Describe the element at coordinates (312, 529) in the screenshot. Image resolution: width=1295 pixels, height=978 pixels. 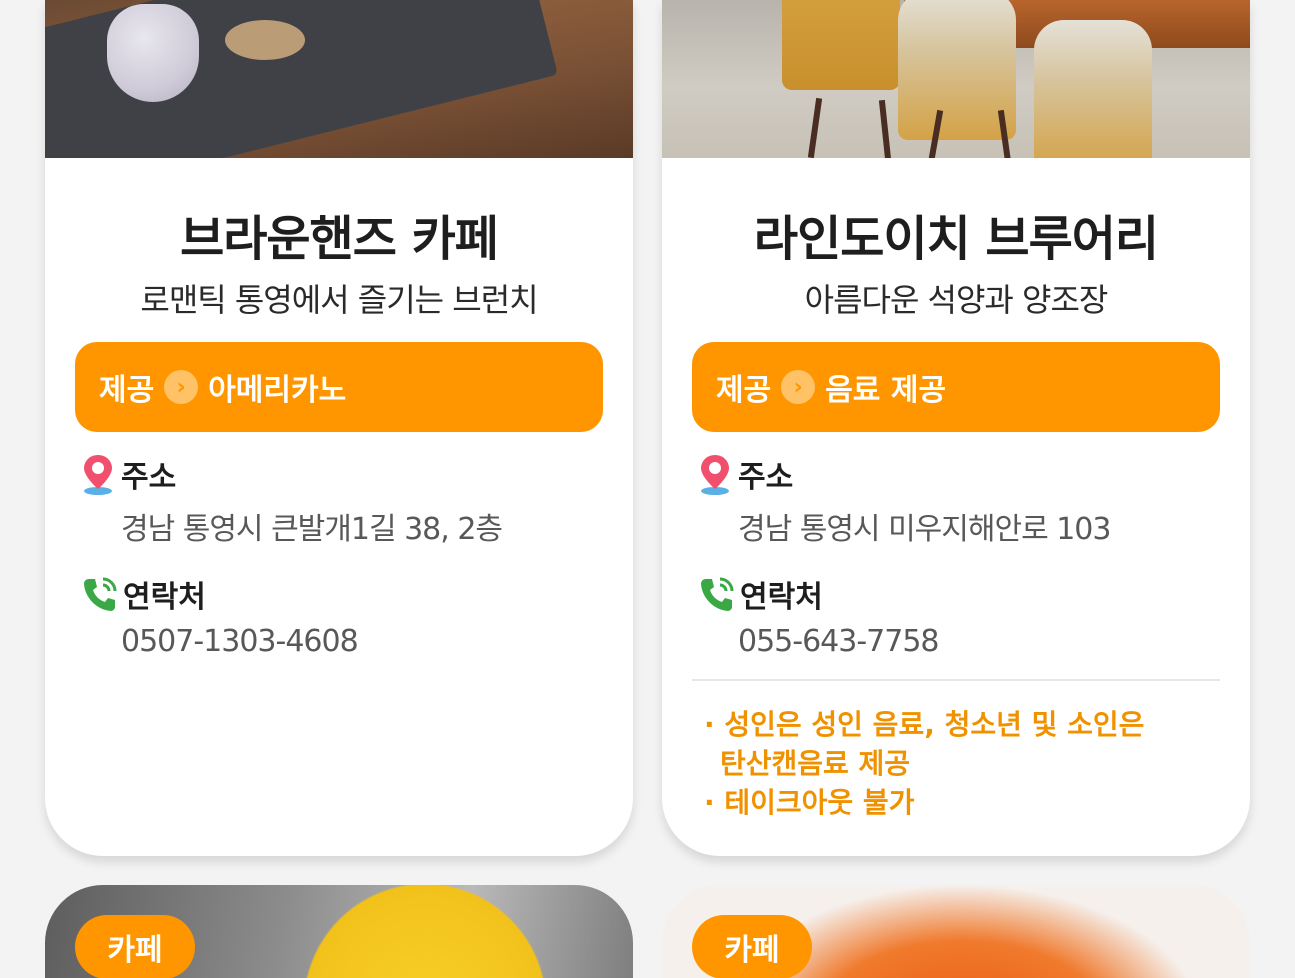
I see `address-value: 경남 통영시 큰발개1길 38, 2층` at that location.